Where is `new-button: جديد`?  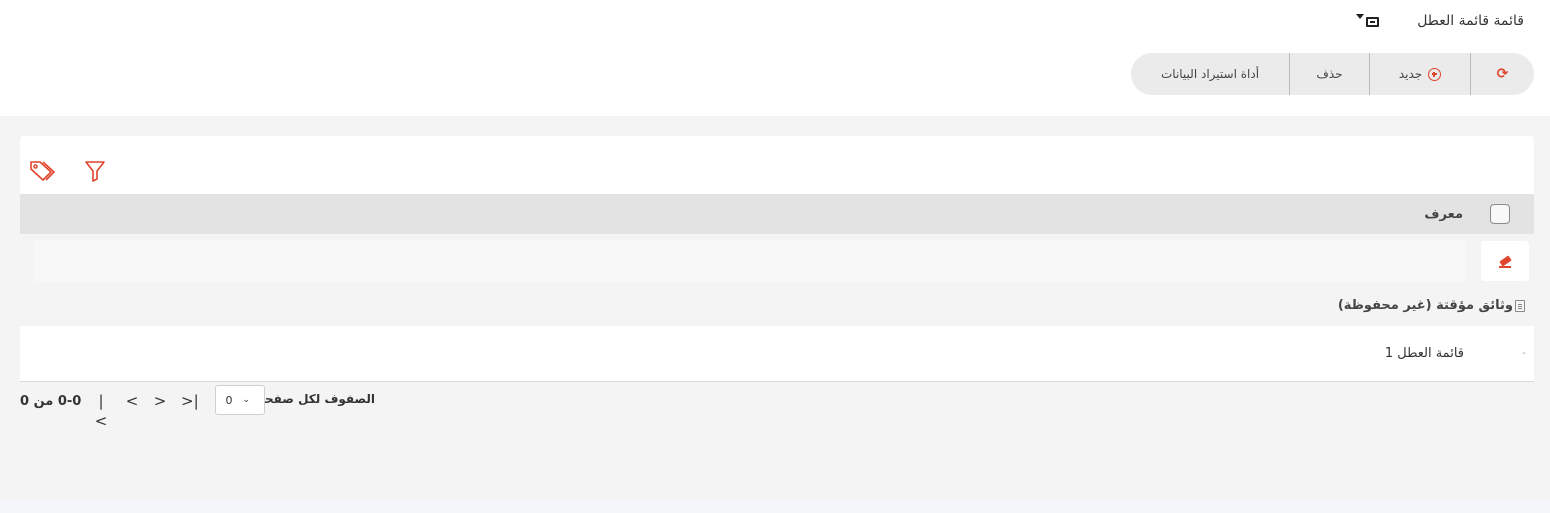
new-button: جديد is located at coordinates (1419, 74).